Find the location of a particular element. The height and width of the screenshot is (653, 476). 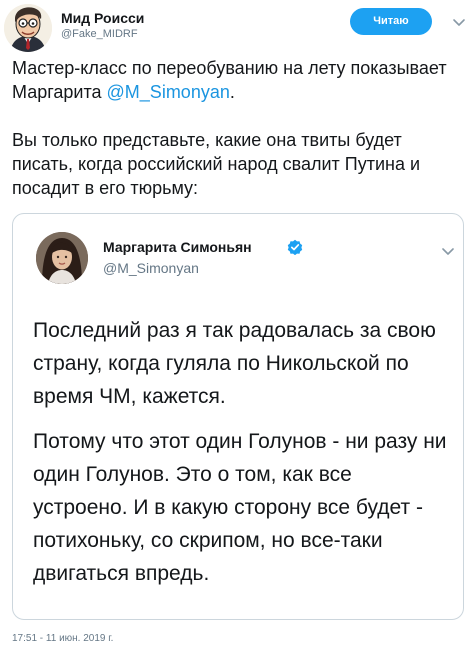

cartoon-avatar-icon is located at coordinates (28, 28).